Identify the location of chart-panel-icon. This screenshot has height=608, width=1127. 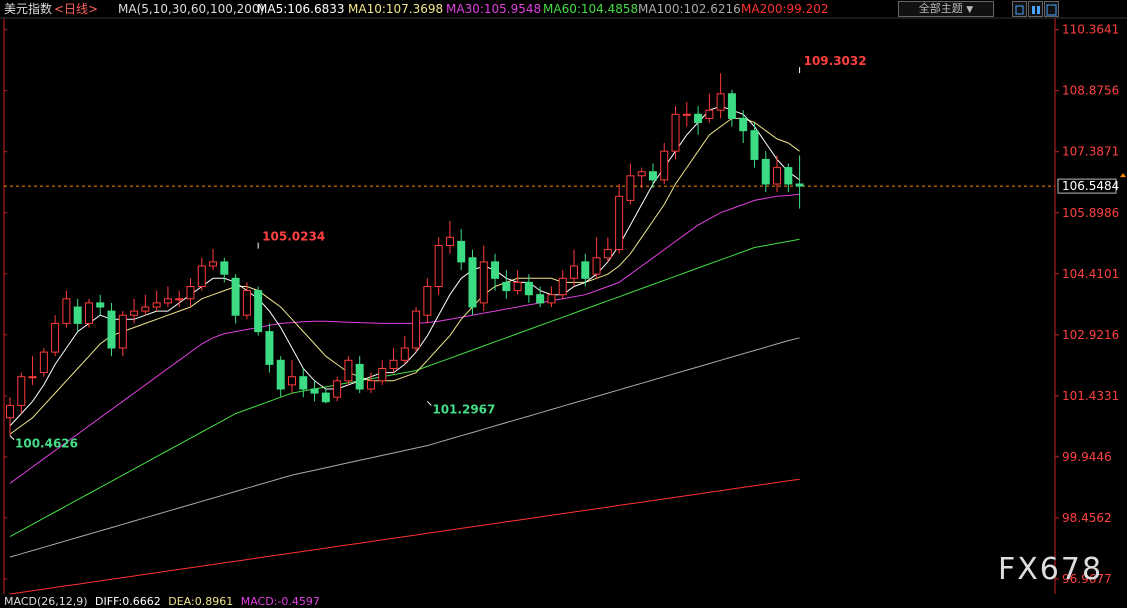
(1019, 9).